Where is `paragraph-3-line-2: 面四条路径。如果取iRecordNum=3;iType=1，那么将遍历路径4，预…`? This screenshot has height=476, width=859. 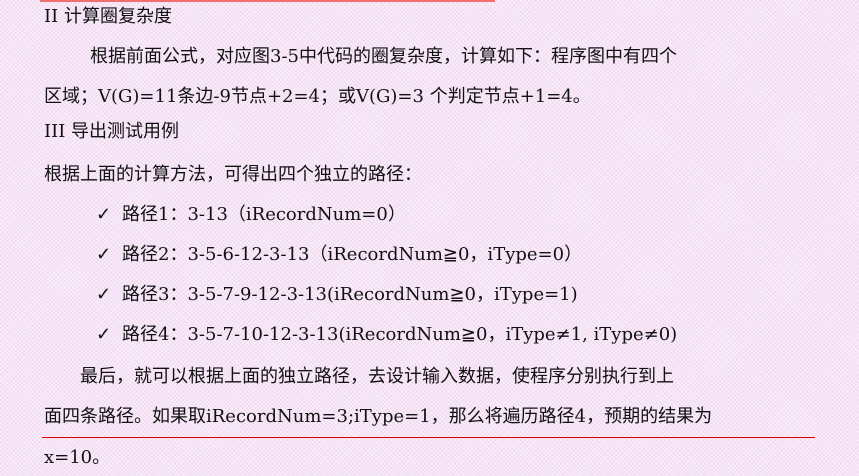
paragraph-3-line-2: 面四条路径。如果取iRecordNum=3;iType=1，那么将遍历路径4，预… is located at coordinates (378, 416).